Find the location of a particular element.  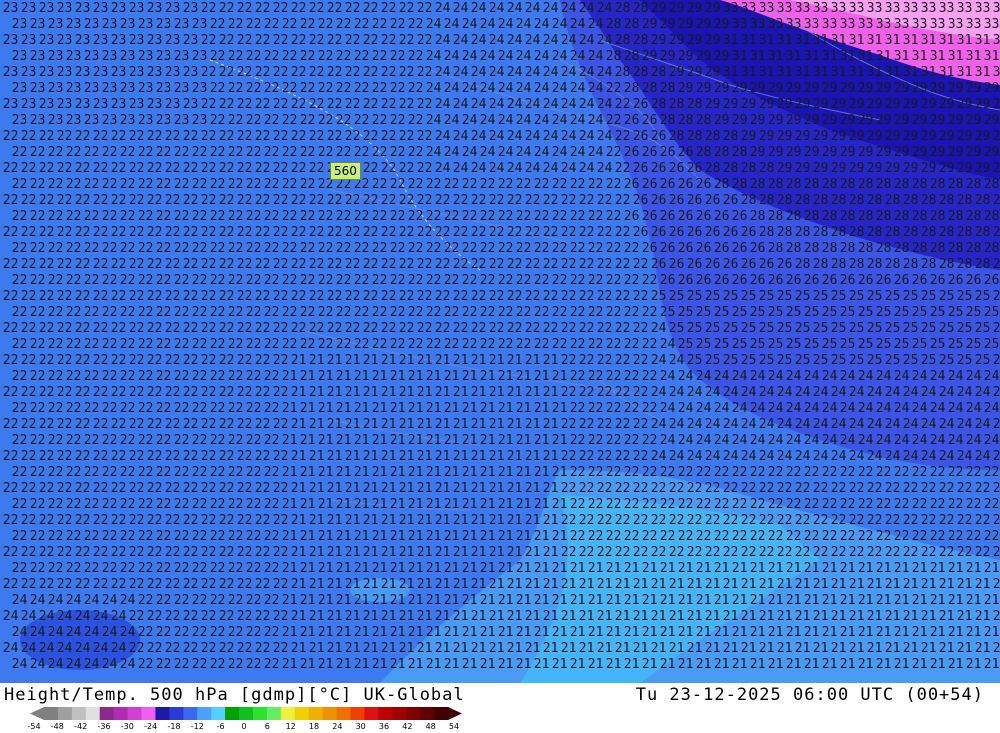

grid-value: 31 is located at coordinates (749, 40).